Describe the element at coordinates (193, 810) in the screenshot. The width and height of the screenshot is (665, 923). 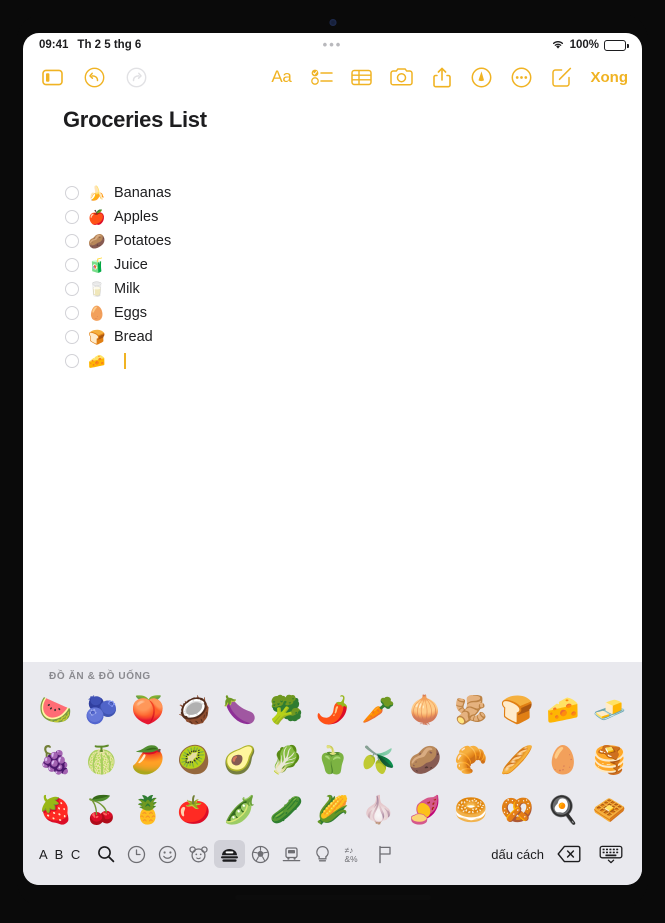
I see `emoji-key: 🍅` at that location.